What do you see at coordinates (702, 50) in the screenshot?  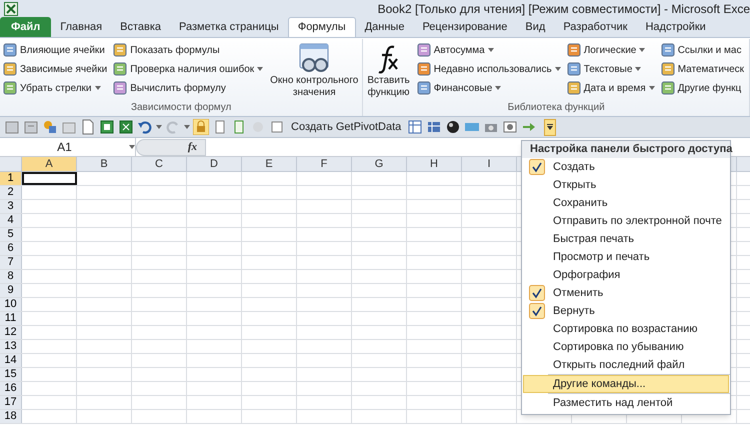 I see `ribbon-command: Ссылки и мас` at bounding box center [702, 50].